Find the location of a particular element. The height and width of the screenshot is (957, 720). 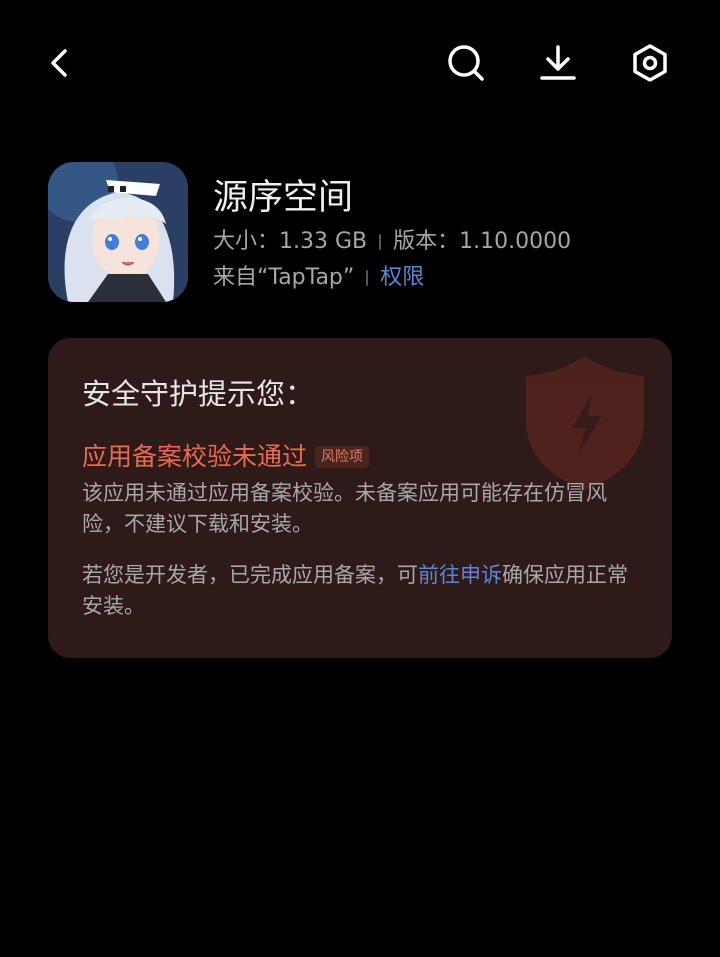

app-source-row: 来自“TapTap” 权限 is located at coordinates (318, 278).